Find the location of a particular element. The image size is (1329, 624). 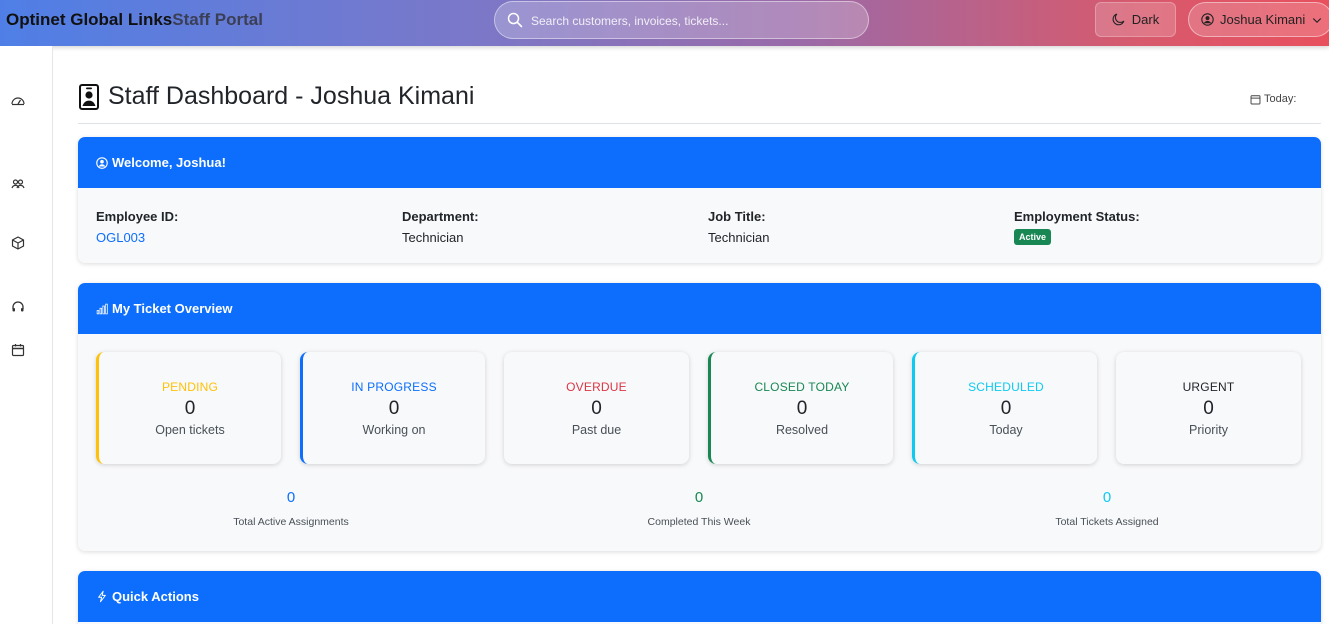

quick-actions-card: Quick Actions is located at coordinates (699, 597).